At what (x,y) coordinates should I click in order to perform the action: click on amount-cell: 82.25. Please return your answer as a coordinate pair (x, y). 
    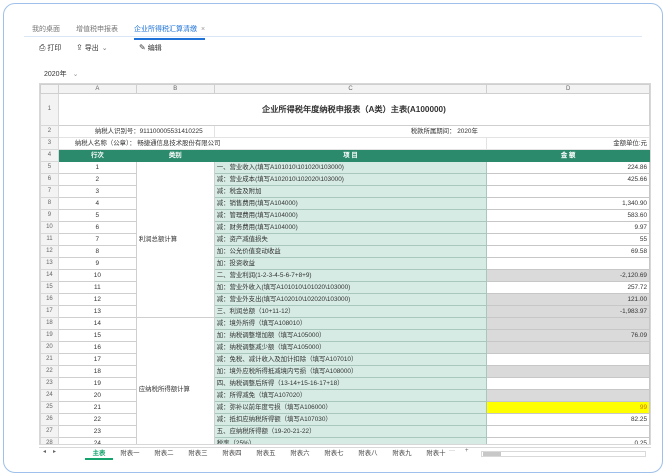
    Looking at the image, I should click on (568, 419).